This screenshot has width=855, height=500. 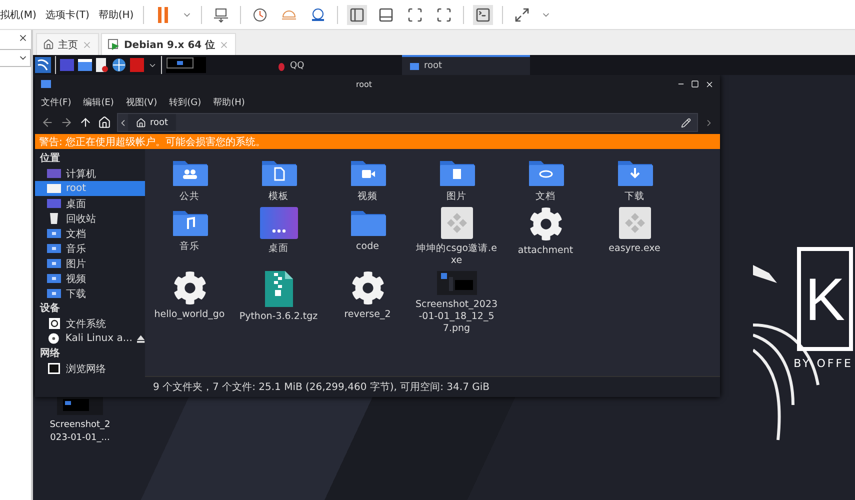 What do you see at coordinates (152, 122) in the screenshot?
I see `path-button: root` at bounding box center [152, 122].